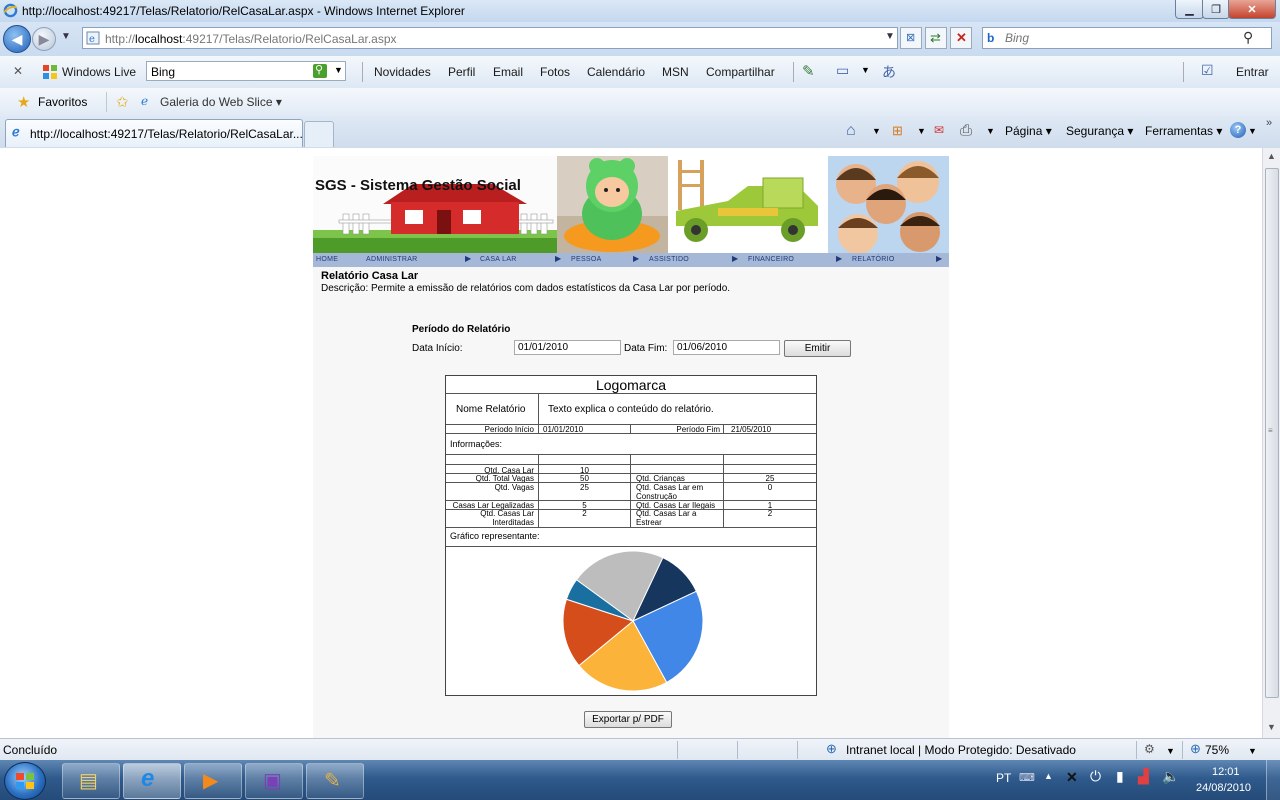  I want to click on menu-item-pessoa: PESSOA, so click(586, 259).